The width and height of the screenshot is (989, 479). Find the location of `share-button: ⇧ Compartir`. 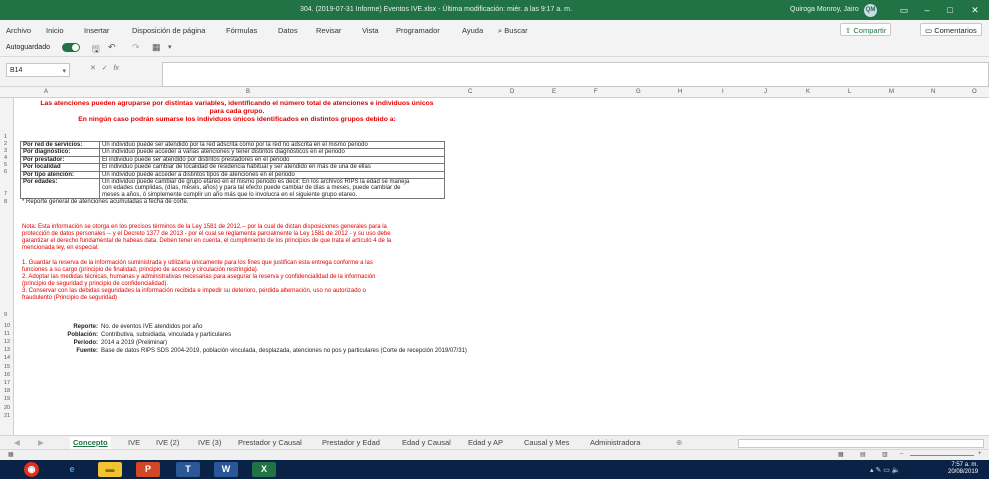

share-button: ⇧ Compartir is located at coordinates (866, 29).